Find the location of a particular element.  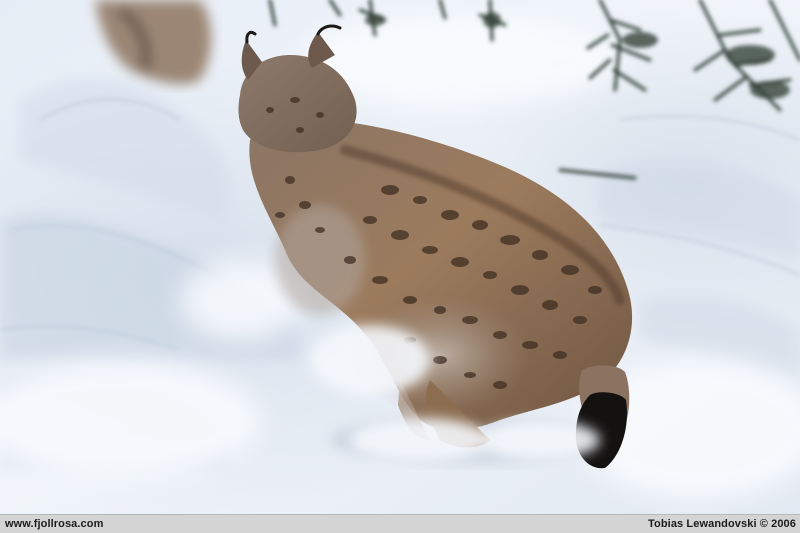

website-caption: www.fjollrosa.com is located at coordinates (54, 524).